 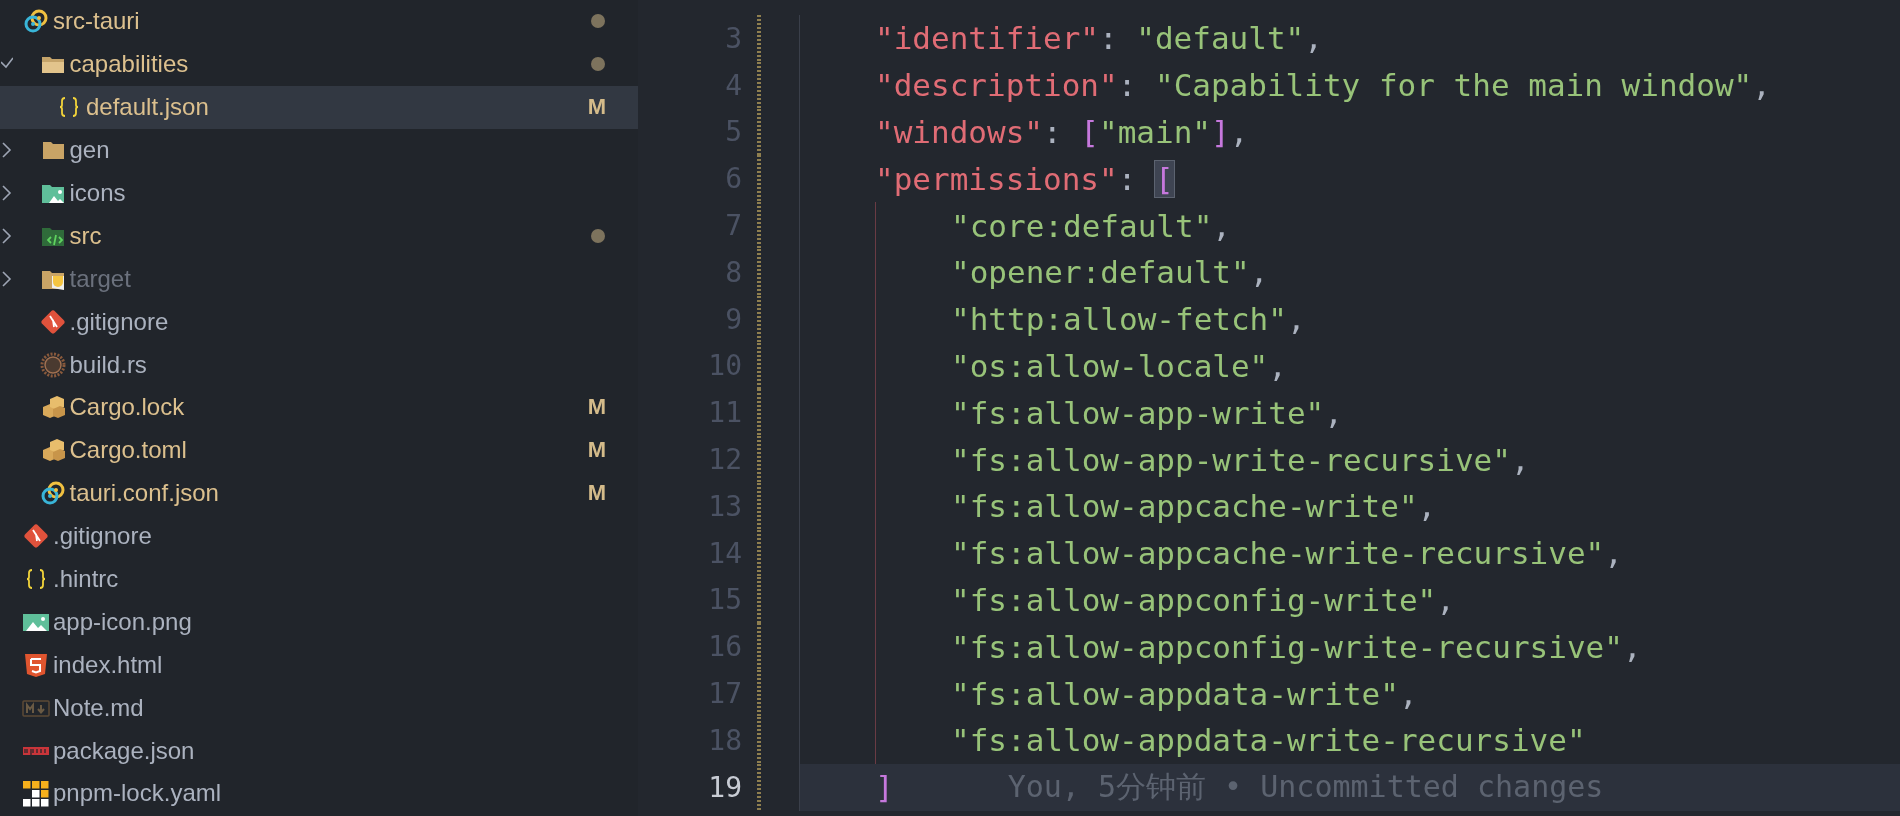 What do you see at coordinates (319, 793) in the screenshot?
I see `file-tree-item: pnpm-lock.yaml` at bounding box center [319, 793].